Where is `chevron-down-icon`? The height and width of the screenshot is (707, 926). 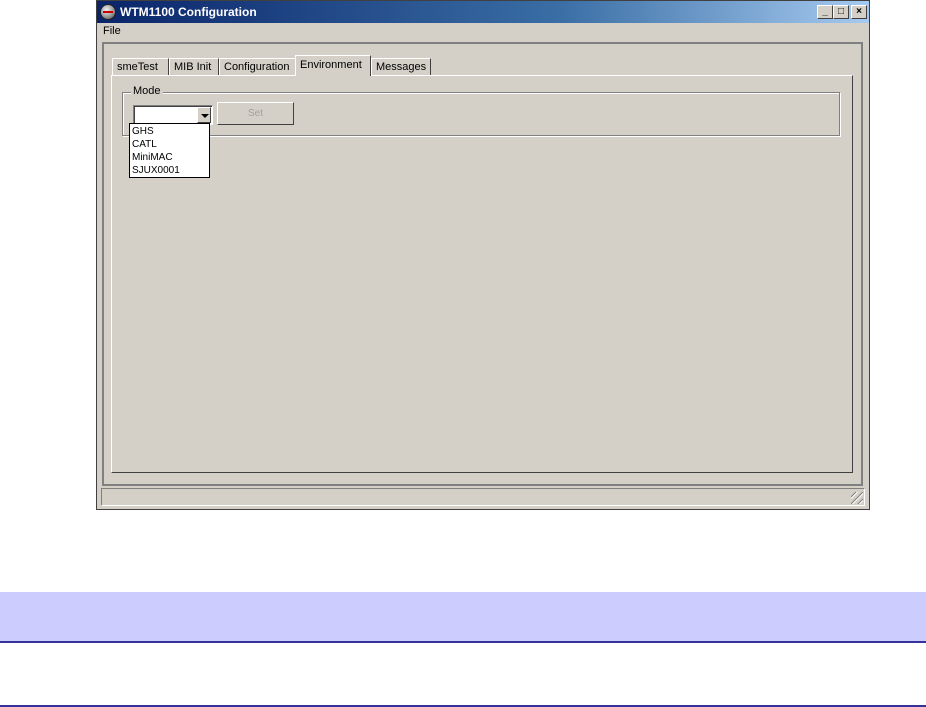 chevron-down-icon is located at coordinates (205, 116).